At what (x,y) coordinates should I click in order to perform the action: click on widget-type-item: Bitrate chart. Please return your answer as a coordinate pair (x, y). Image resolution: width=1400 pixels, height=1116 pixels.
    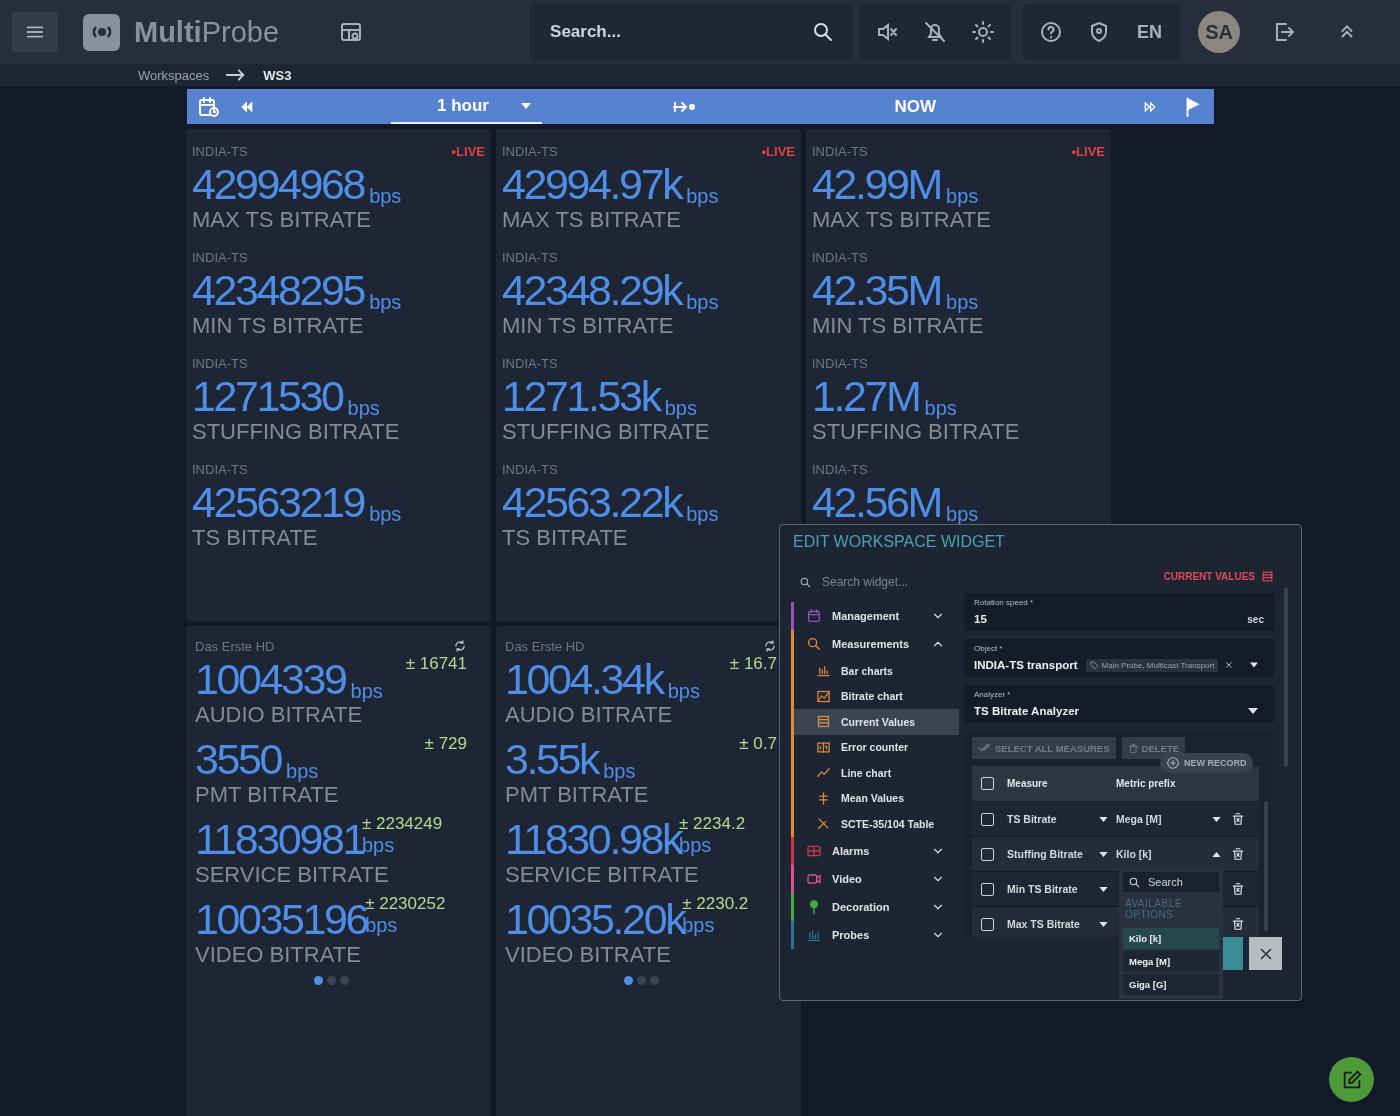
    Looking at the image, I should click on (876, 696).